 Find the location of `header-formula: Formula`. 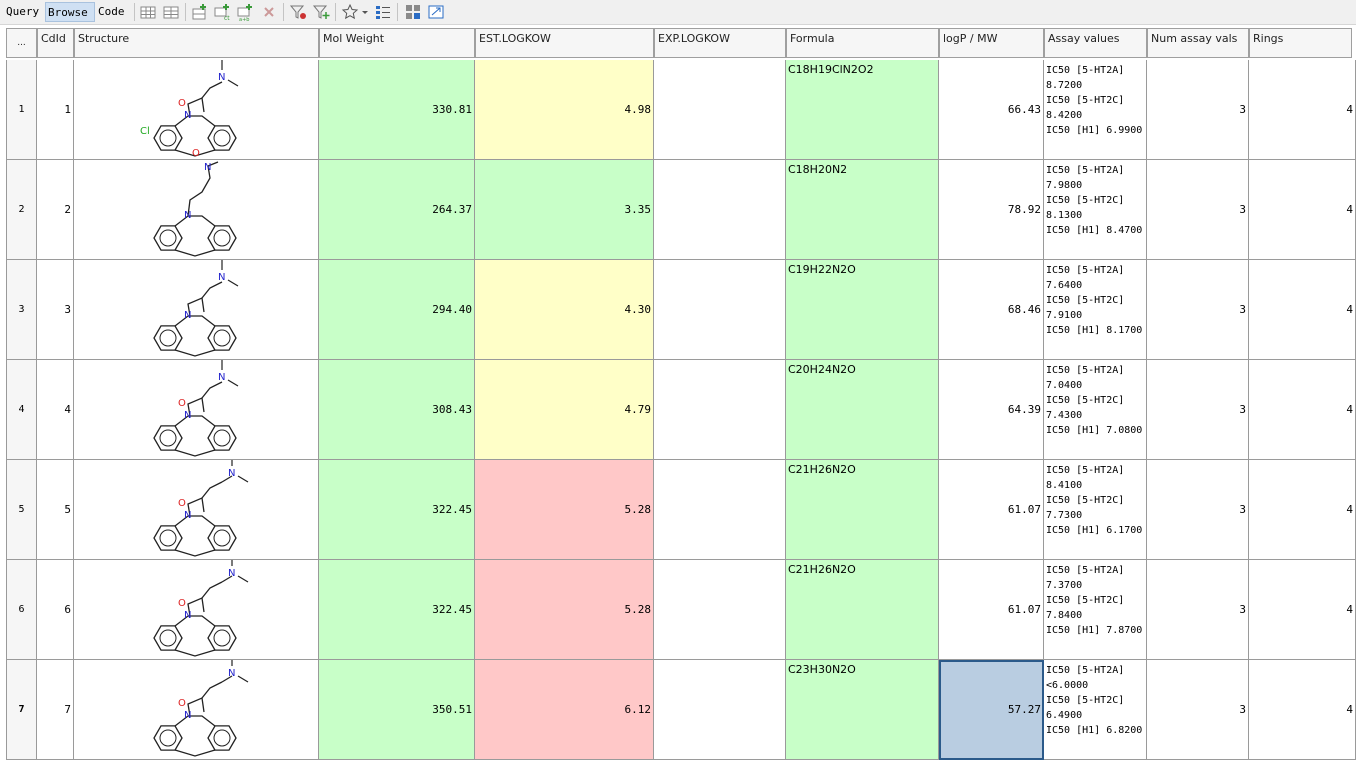

header-formula: Formula is located at coordinates (862, 43).